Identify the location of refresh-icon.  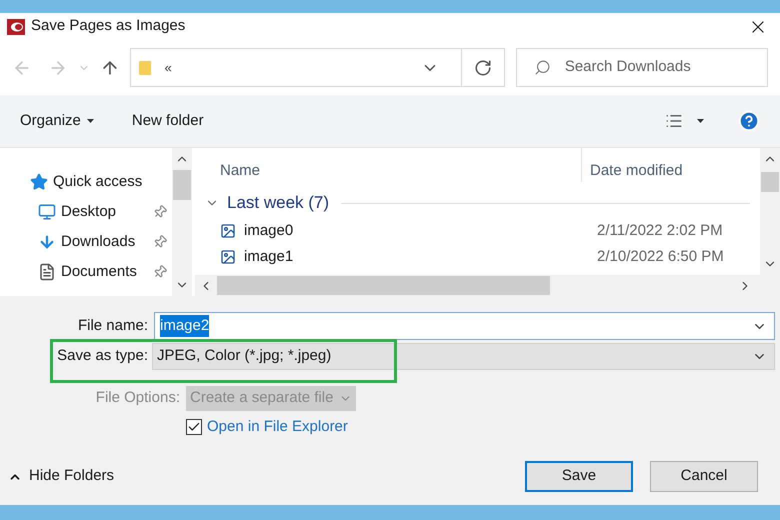
(483, 67).